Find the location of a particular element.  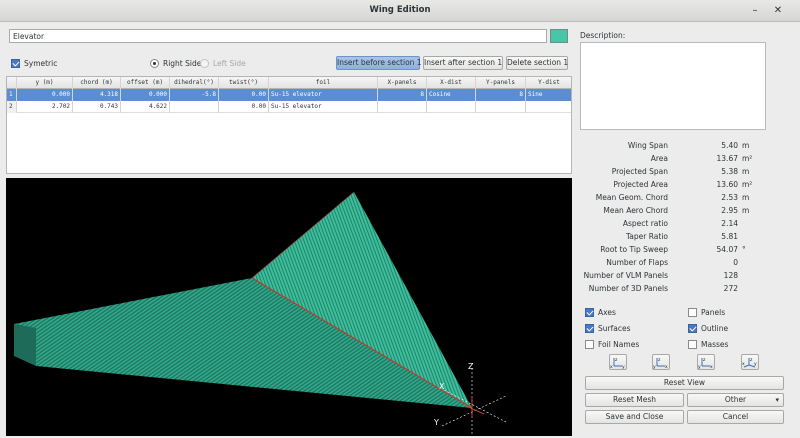

other-menu-button: Other ▾ is located at coordinates (735, 400).